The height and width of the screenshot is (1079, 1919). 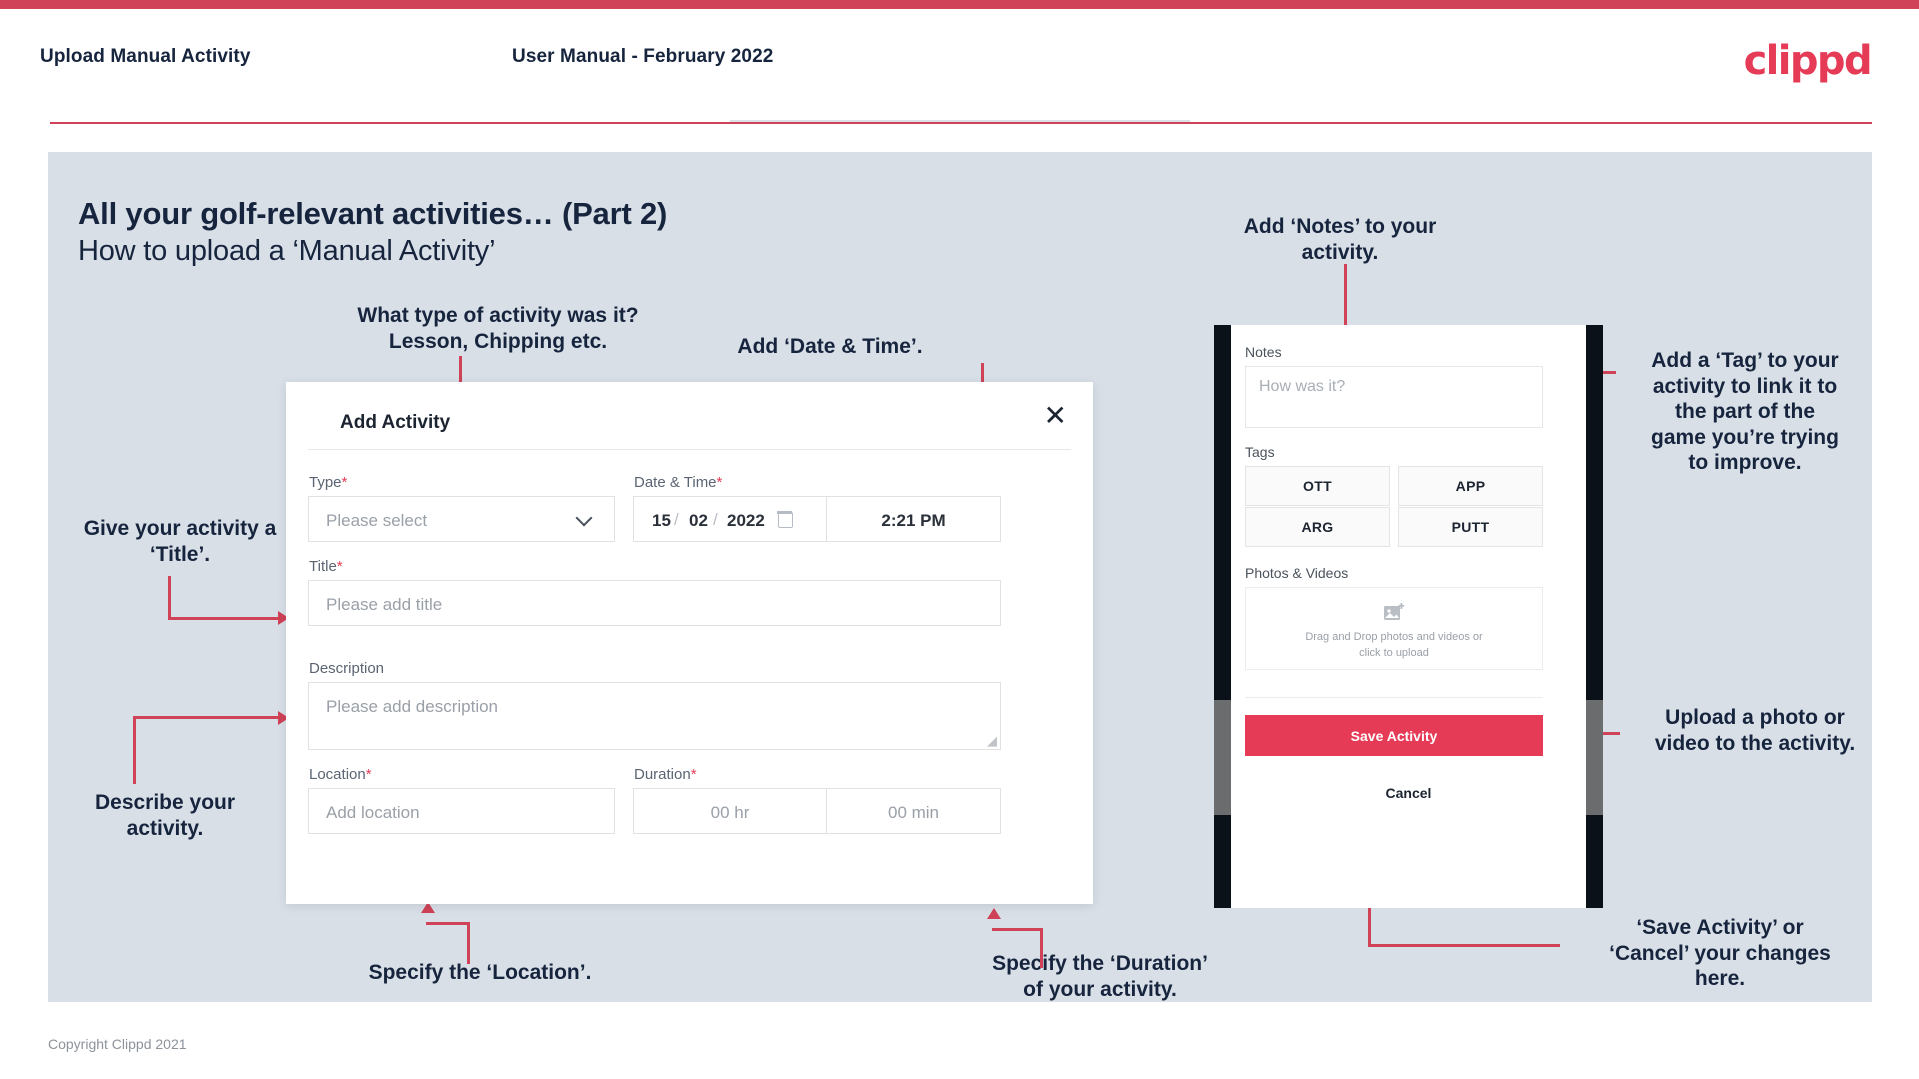 I want to click on annotation-type-line1: What type of activity was it?, so click(x=498, y=315).